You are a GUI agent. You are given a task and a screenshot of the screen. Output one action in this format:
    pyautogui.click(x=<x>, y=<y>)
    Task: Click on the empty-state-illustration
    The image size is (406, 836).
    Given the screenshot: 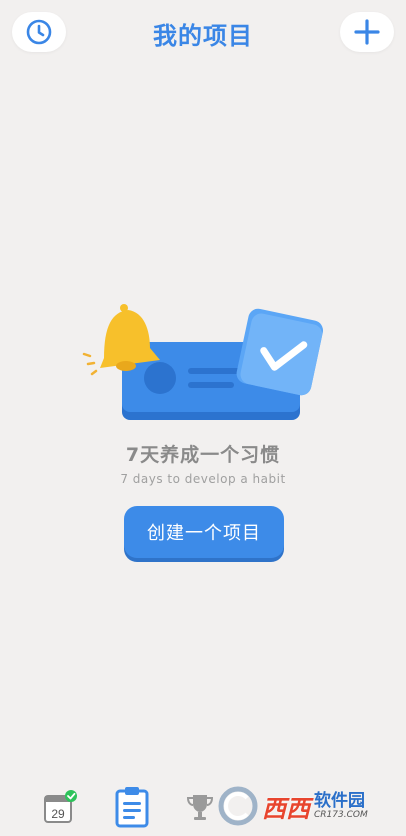 What is the action you would take?
    pyautogui.click(x=205, y=361)
    